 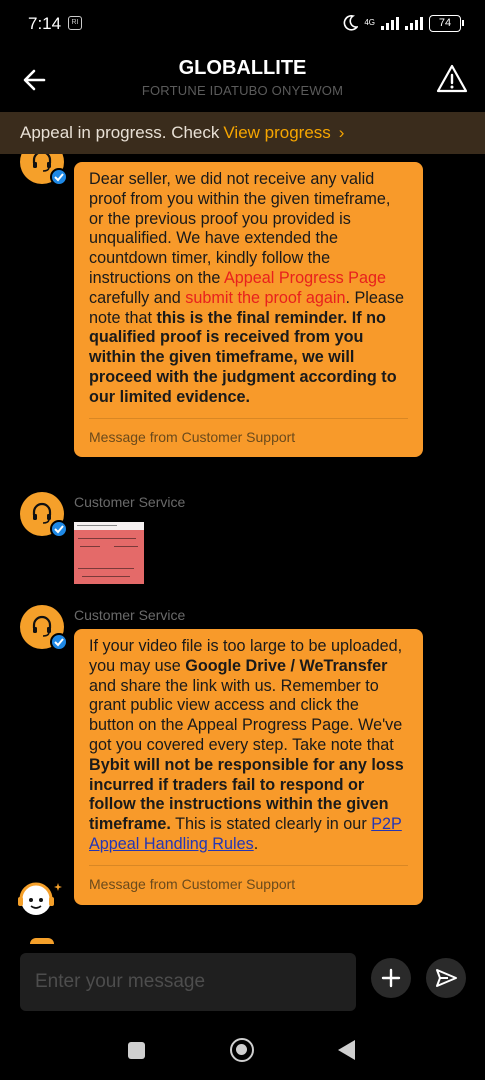 What do you see at coordinates (346, 1050) in the screenshot?
I see `back-triangle-icon` at bounding box center [346, 1050].